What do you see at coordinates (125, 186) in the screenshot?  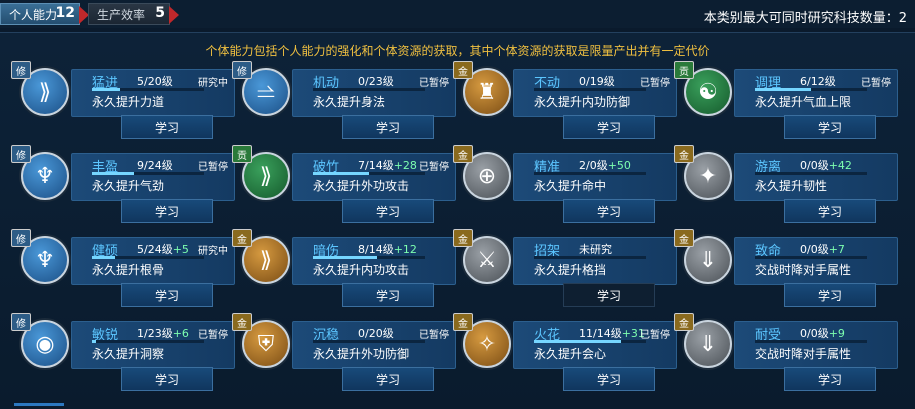 I see `skill-card: ♆ 修 丰盈 9/24级 已暂停 永久提升气劲 学习` at bounding box center [125, 186].